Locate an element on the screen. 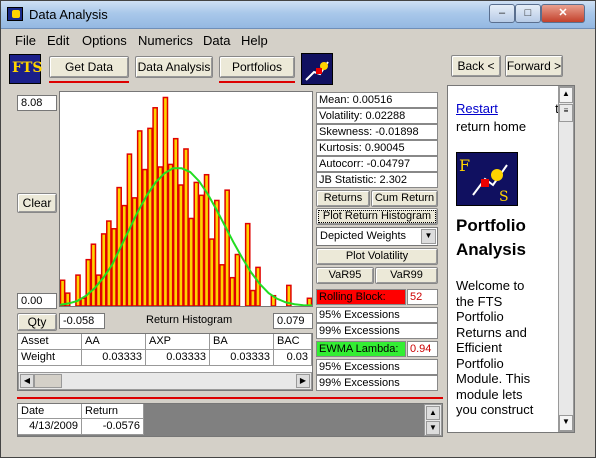 This screenshot has width=596, height=458. help-body-line: Welcome to is located at coordinates (490, 285).